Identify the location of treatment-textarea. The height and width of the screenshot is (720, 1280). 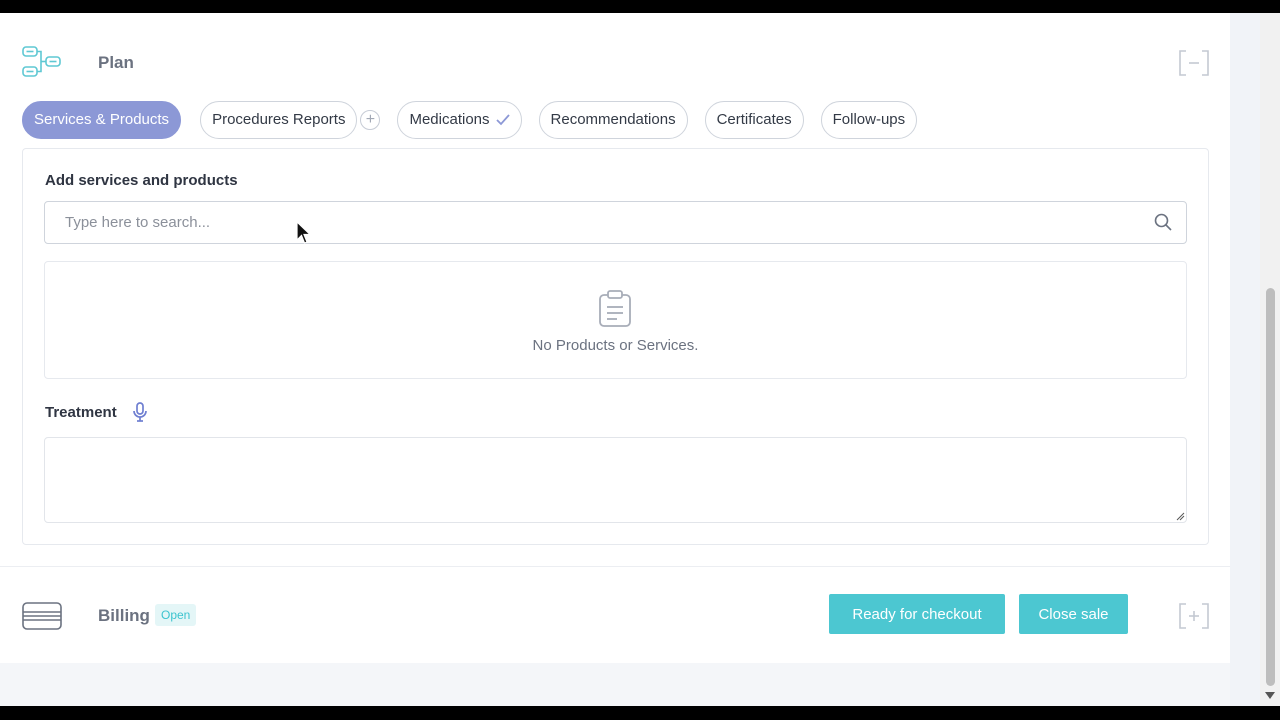
(615, 480).